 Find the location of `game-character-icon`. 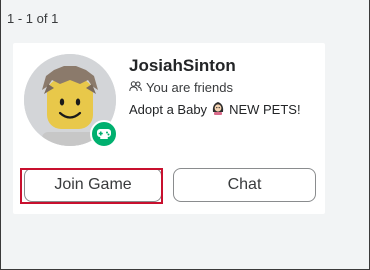

game-character-icon is located at coordinates (218, 109).